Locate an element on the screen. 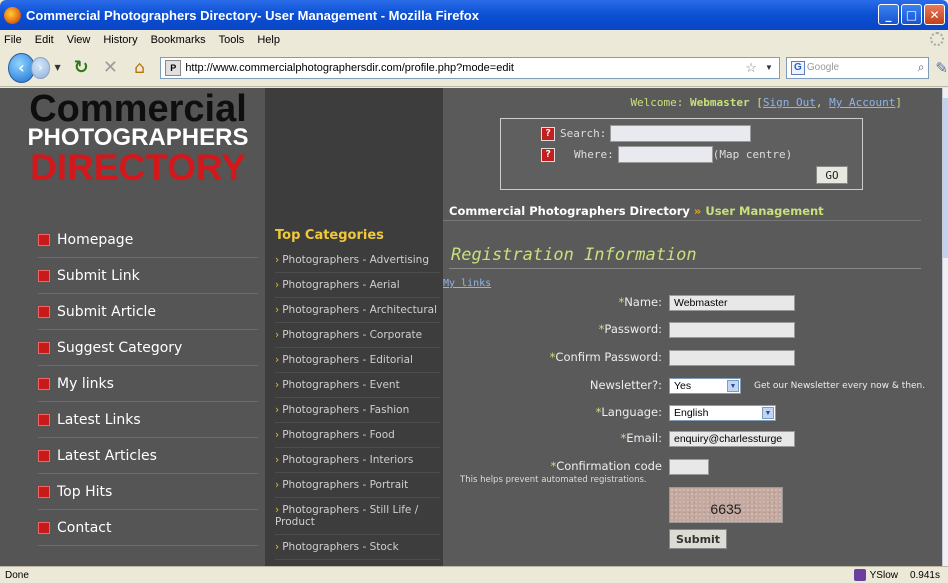  nav-homepage: Homepage is located at coordinates (148, 240).